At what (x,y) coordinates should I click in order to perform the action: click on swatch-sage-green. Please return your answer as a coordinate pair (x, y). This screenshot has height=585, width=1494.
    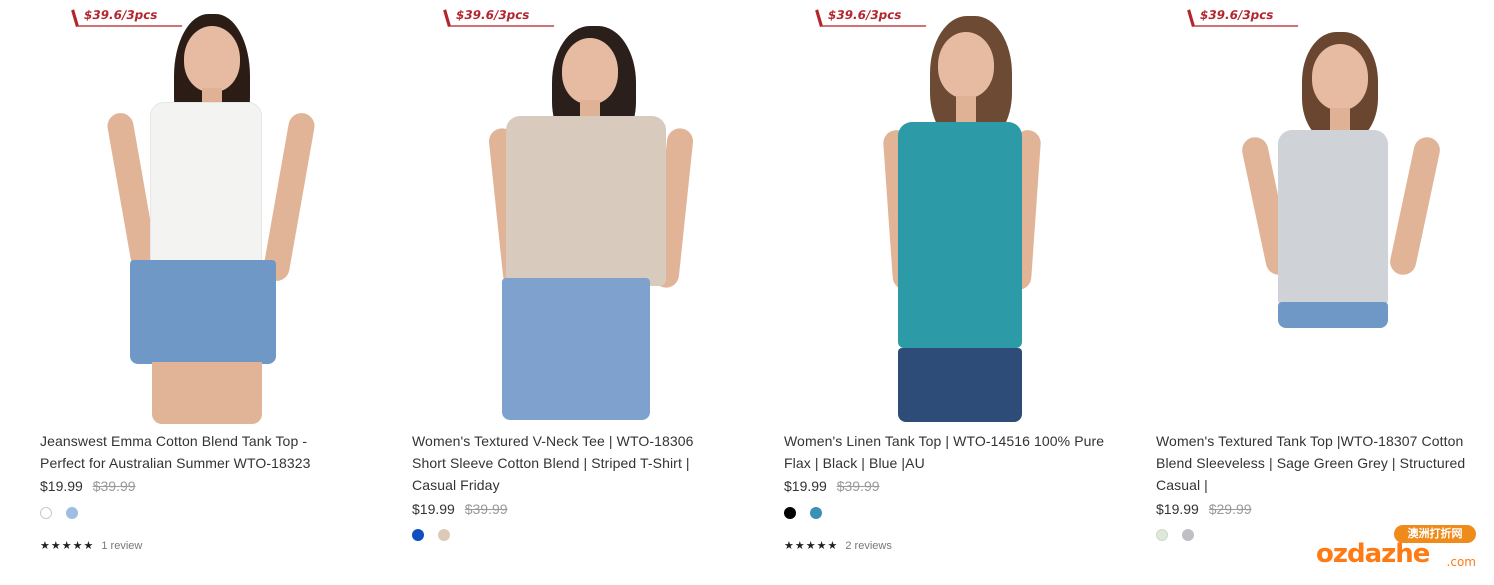
    Looking at the image, I should click on (1162, 535).